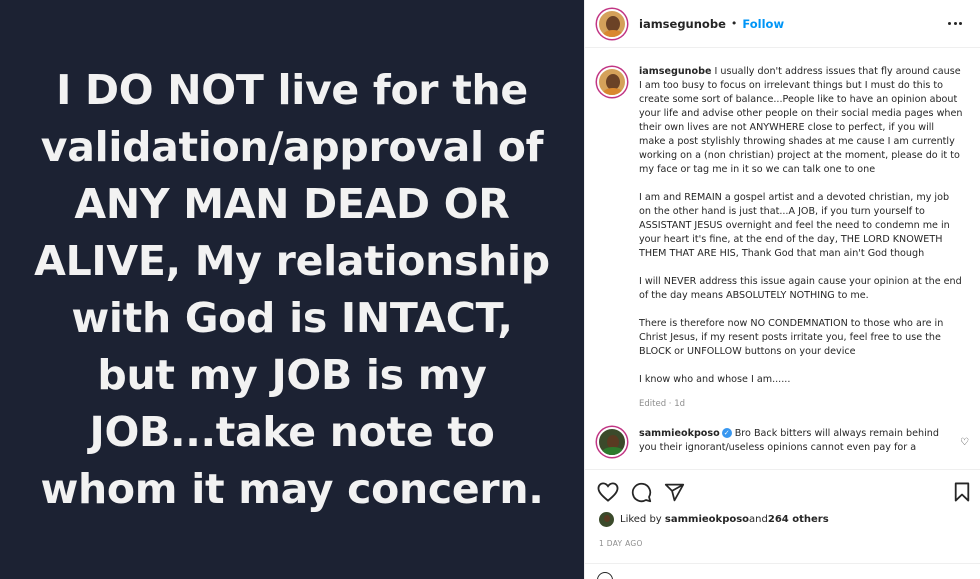  Describe the element at coordinates (798, 519) in the screenshot. I see `likes-others-count: 264 others` at that location.